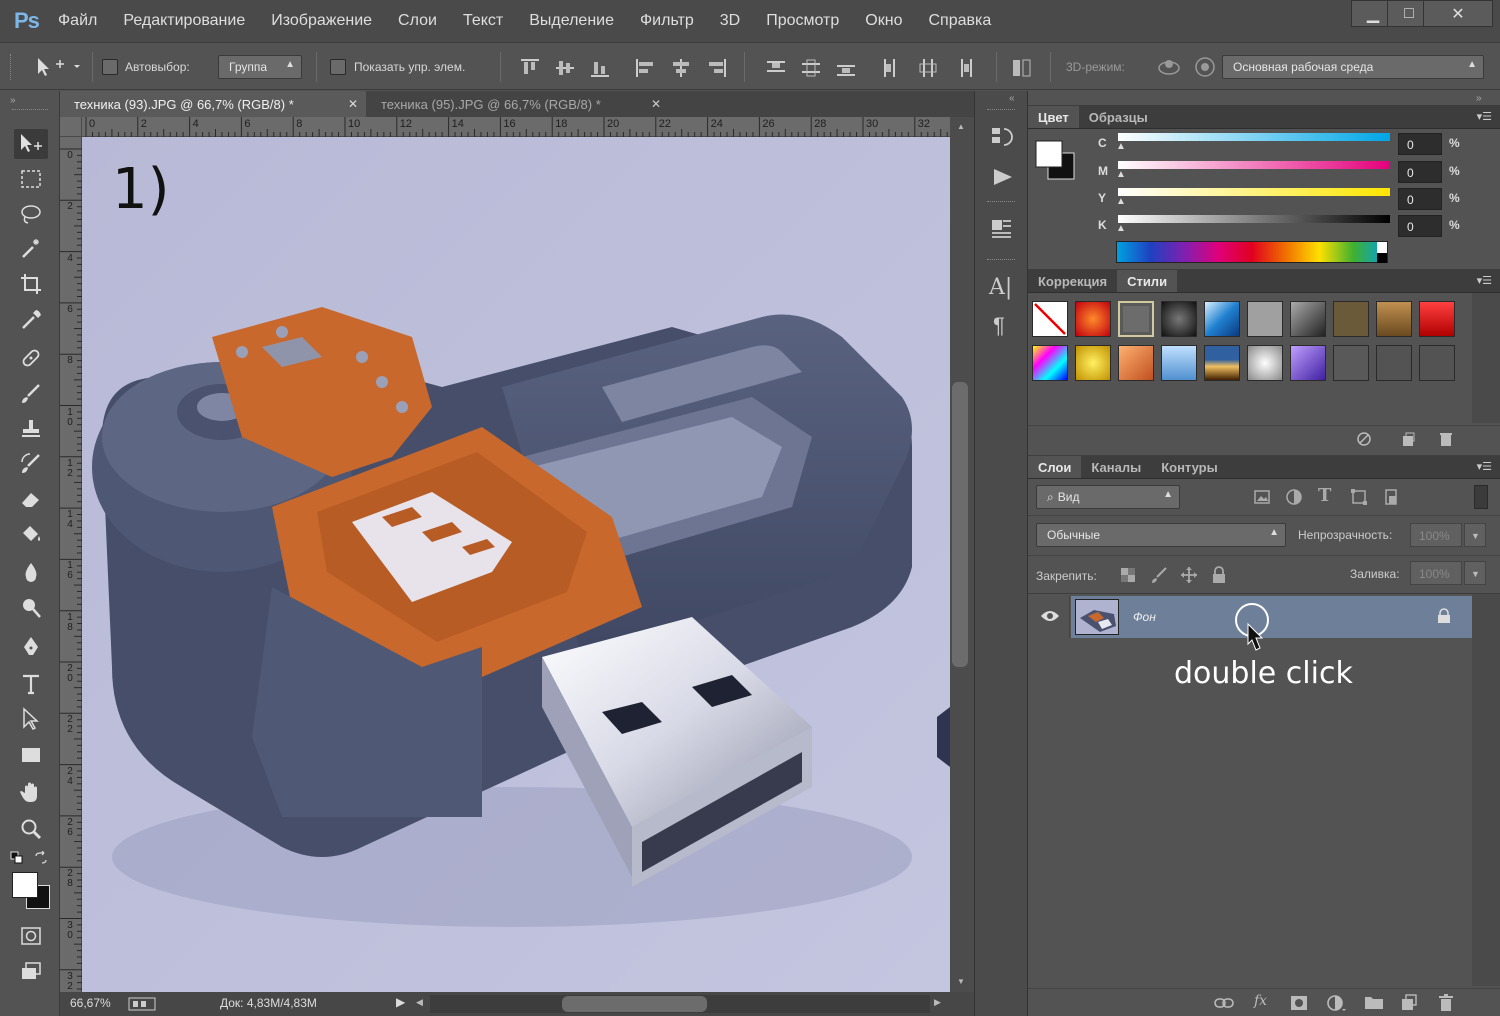  What do you see at coordinates (90, 1003) in the screenshot?
I see `zoom-level: 66,67%` at bounding box center [90, 1003].